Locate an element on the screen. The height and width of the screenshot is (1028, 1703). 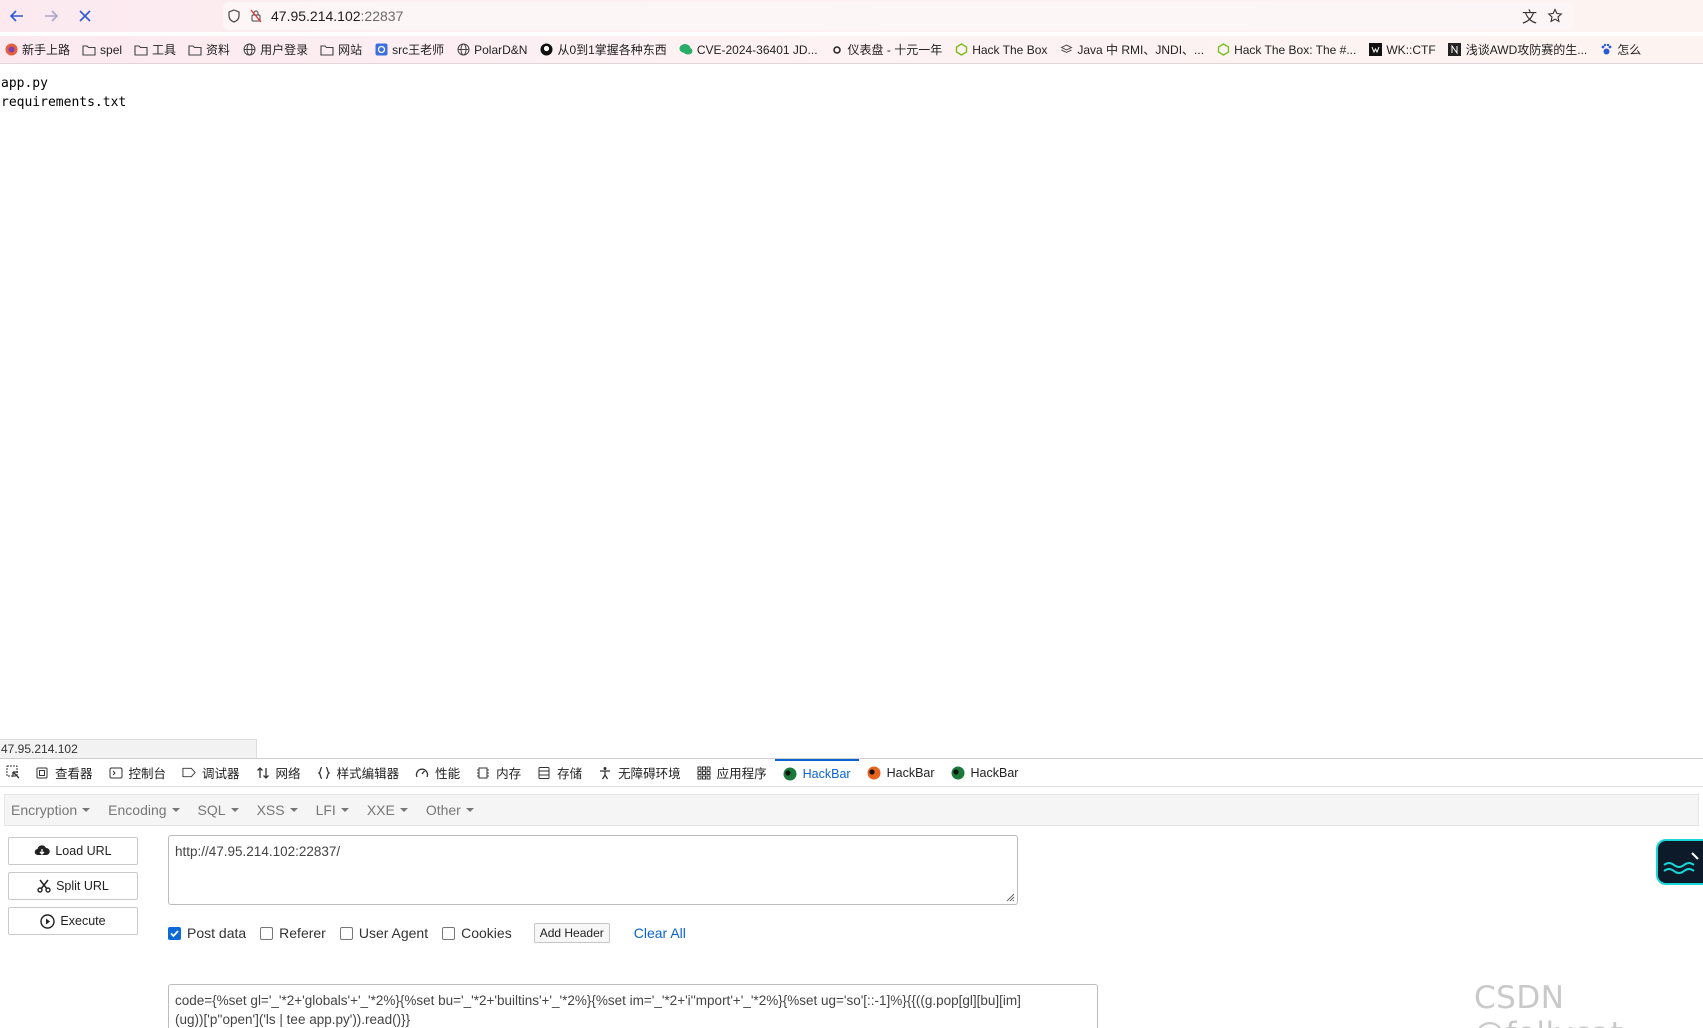
hackbar-menu-encryption: Encryption is located at coordinates (51, 810).